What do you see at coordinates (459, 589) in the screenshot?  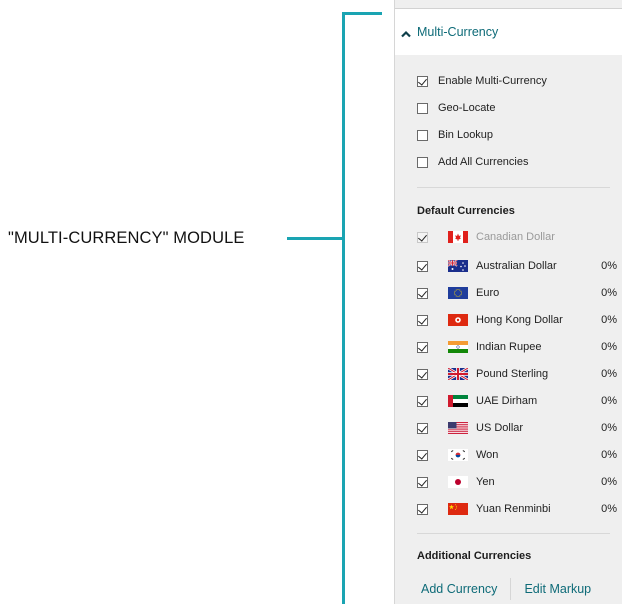 I see `add-currency-button: Add Currency` at bounding box center [459, 589].